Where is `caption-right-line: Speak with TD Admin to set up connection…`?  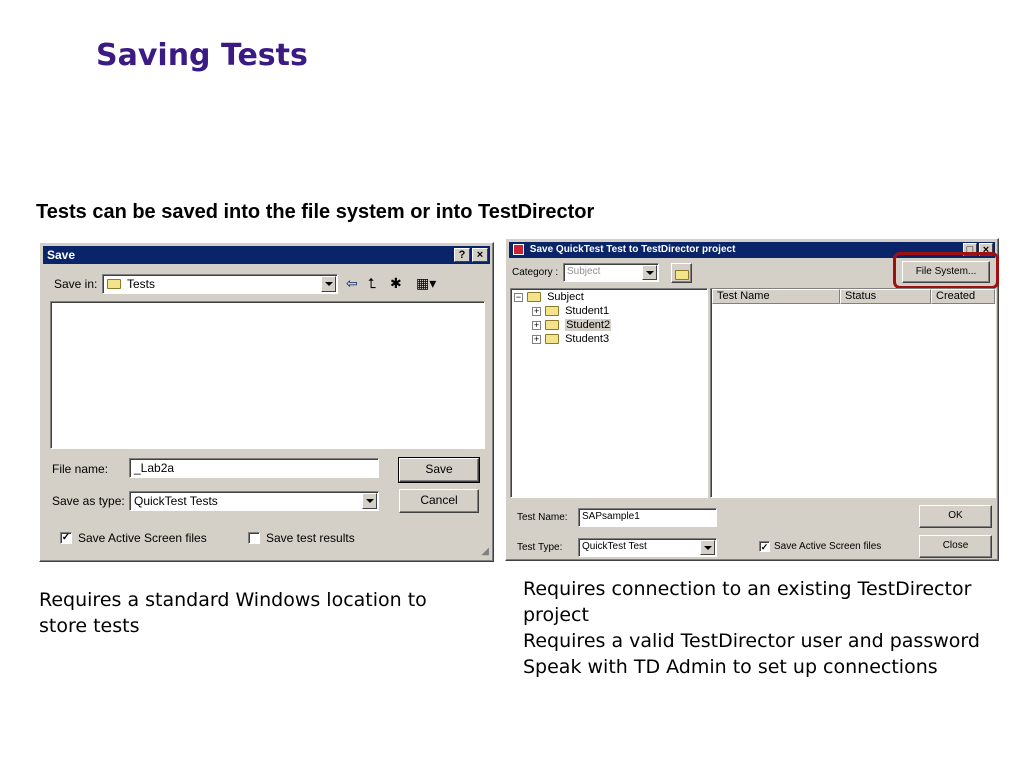
caption-right-line: Speak with TD Admin to set up connection… is located at coordinates (730, 667).